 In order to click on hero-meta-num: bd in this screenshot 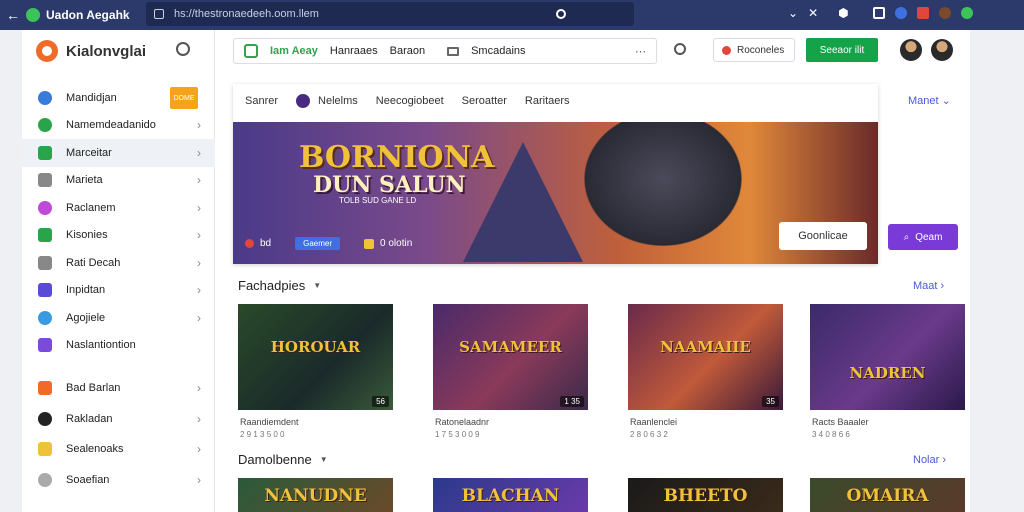, I will do `click(266, 243)`.